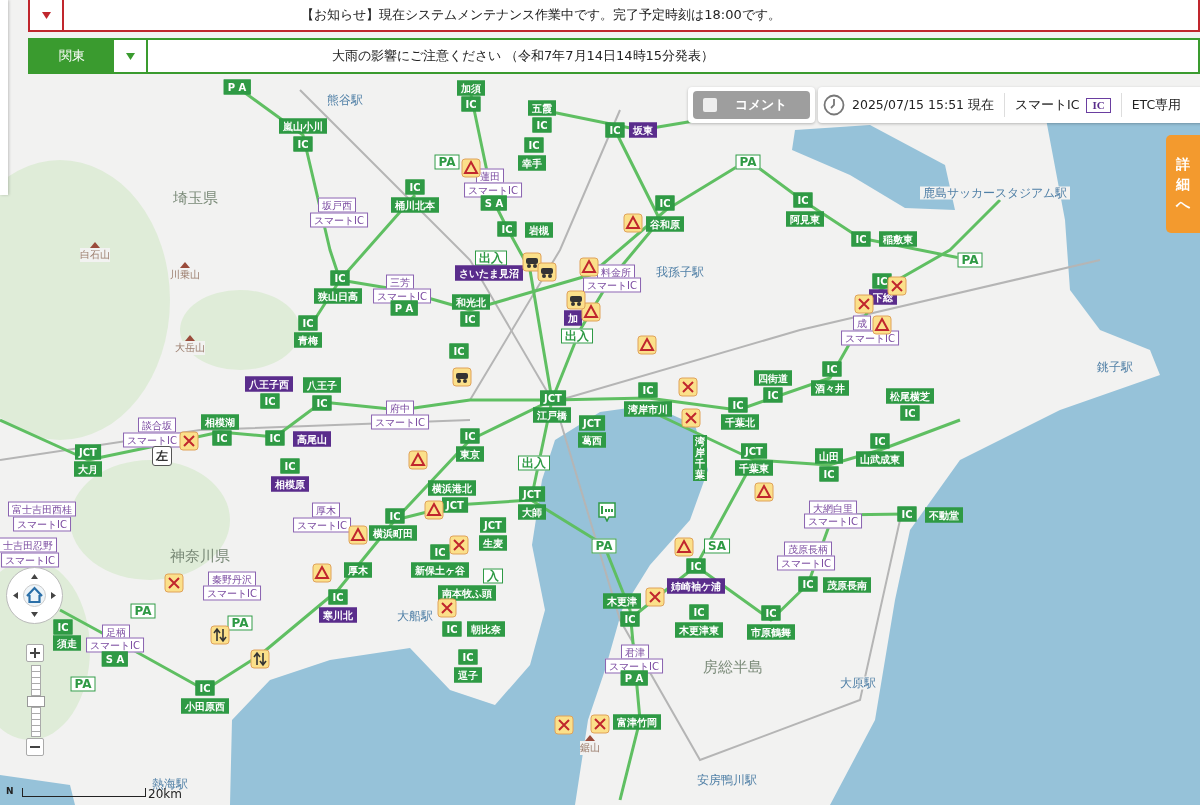  I want to click on interchange-label: 大師, so click(532, 512).